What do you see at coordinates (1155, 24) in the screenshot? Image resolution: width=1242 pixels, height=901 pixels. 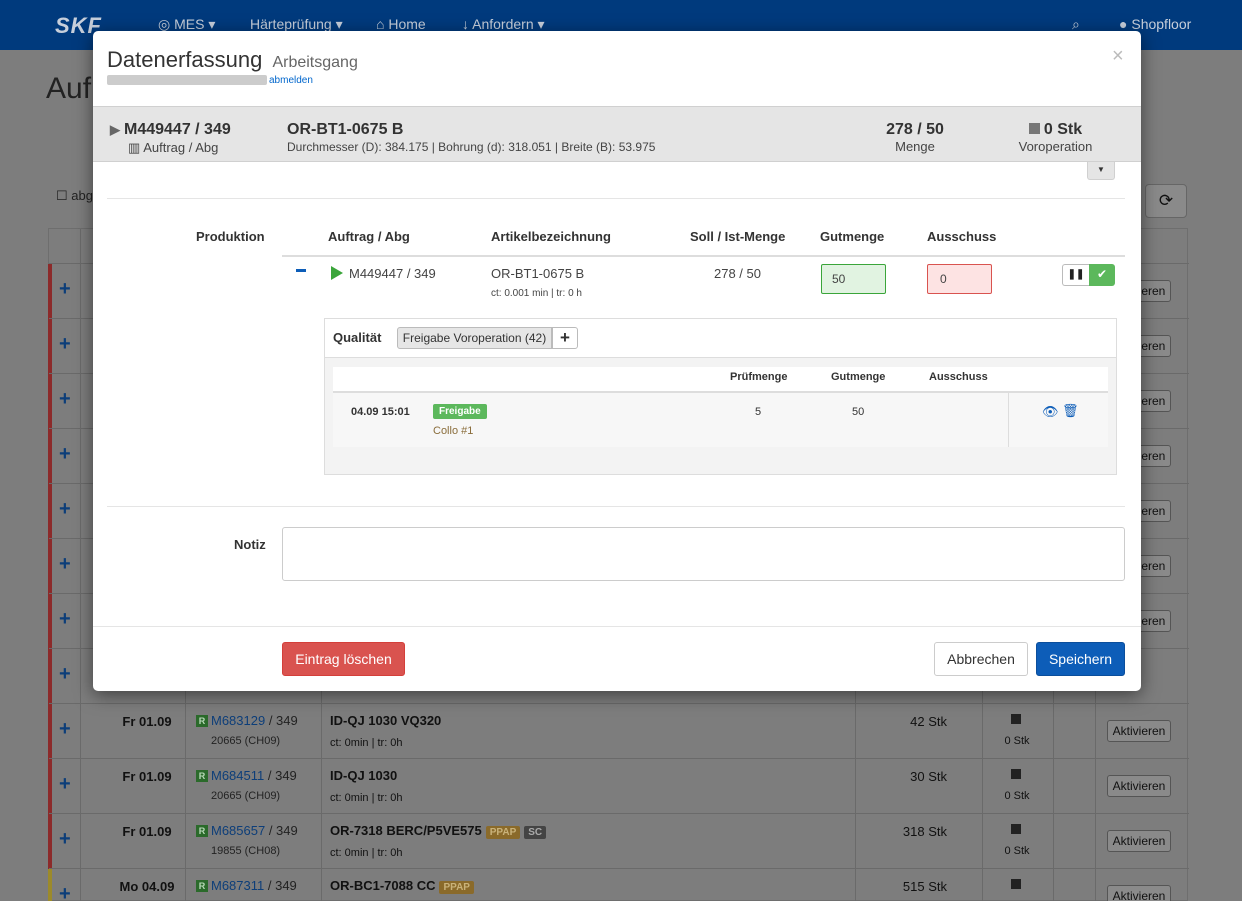 I see `user-menu: ● Shopfloor` at bounding box center [1155, 24].